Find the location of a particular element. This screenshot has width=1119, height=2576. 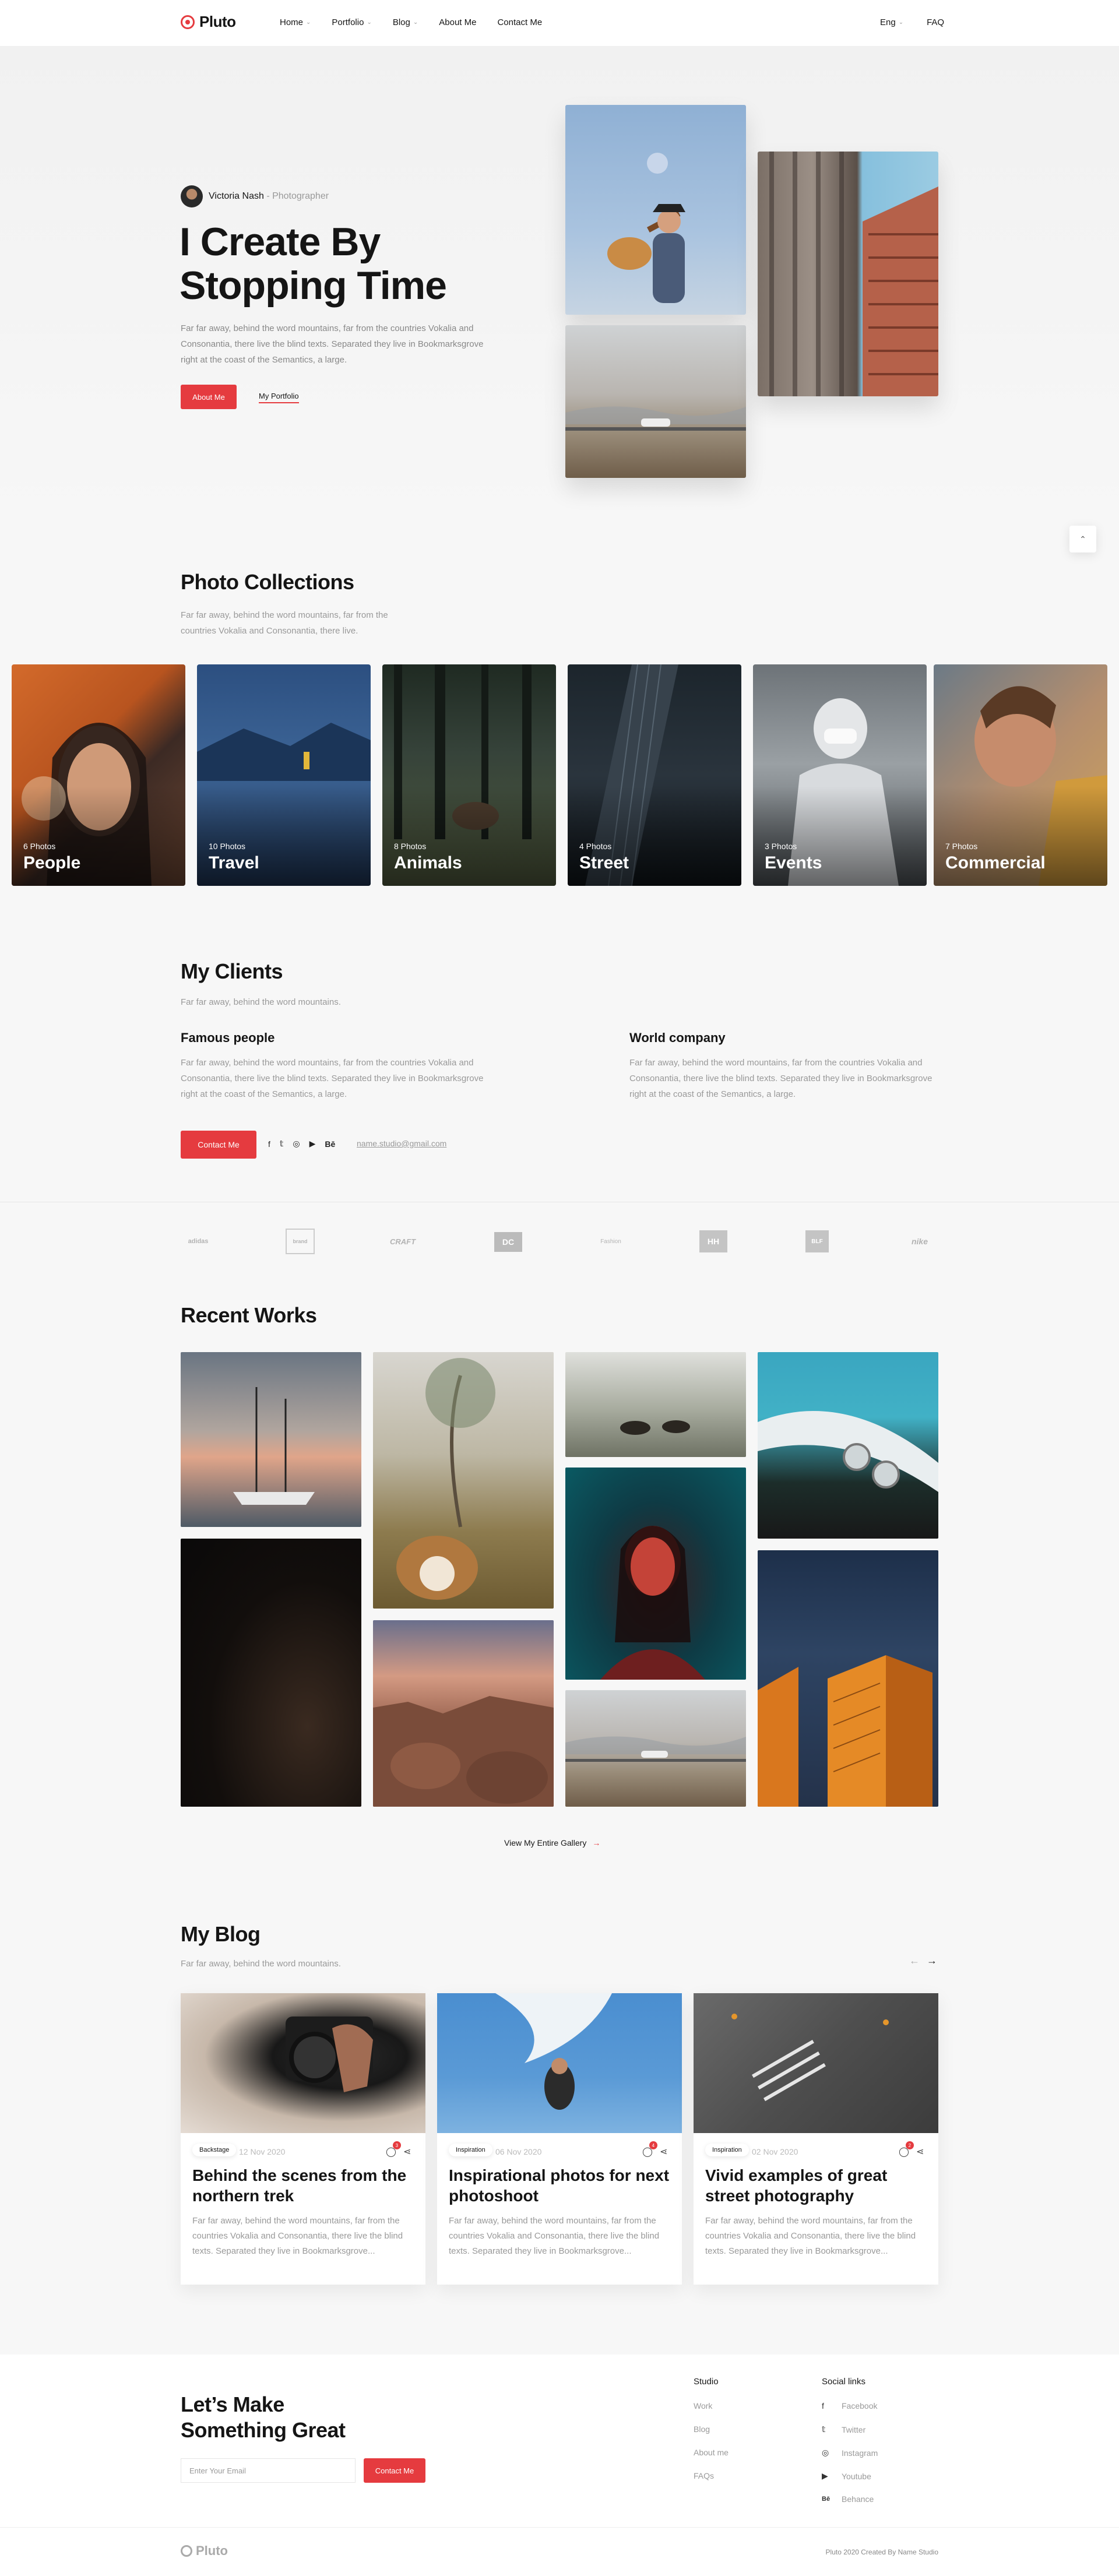

collection-card-street: 4 Photos Street is located at coordinates (654, 775).